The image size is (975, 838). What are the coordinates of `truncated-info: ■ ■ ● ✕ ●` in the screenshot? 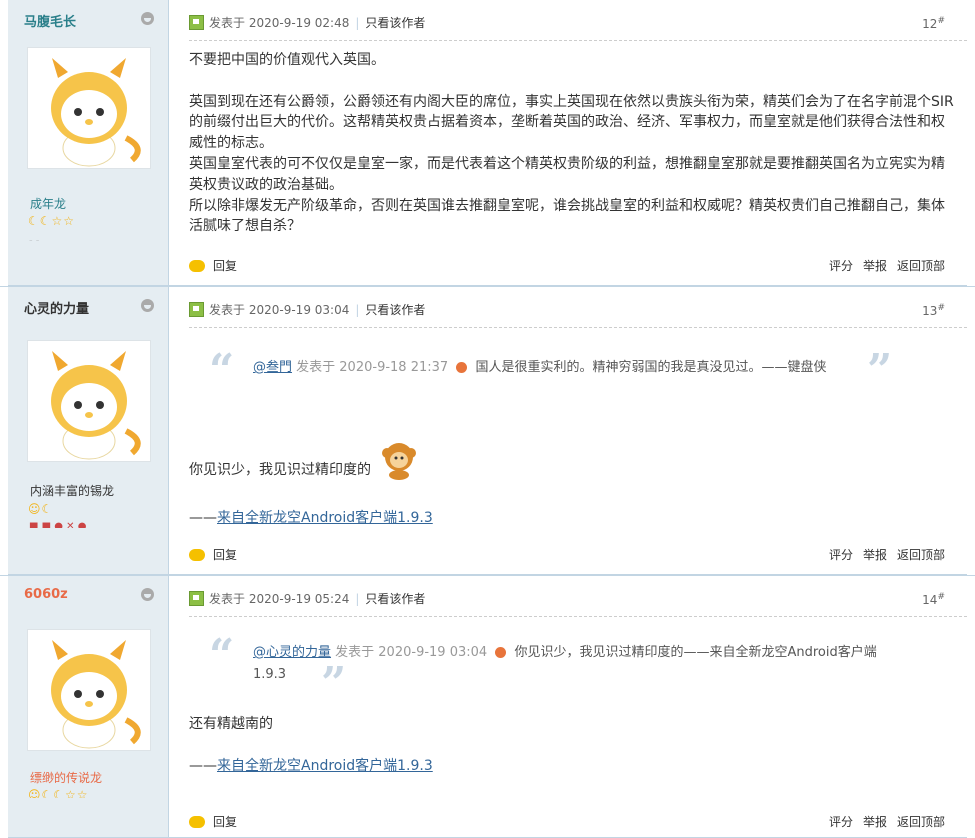 It's located at (58, 524).